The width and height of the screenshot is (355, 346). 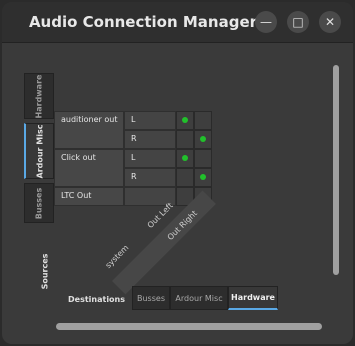 What do you see at coordinates (78, 157) in the screenshot?
I see `port-click-out-label: Click out` at bounding box center [78, 157].